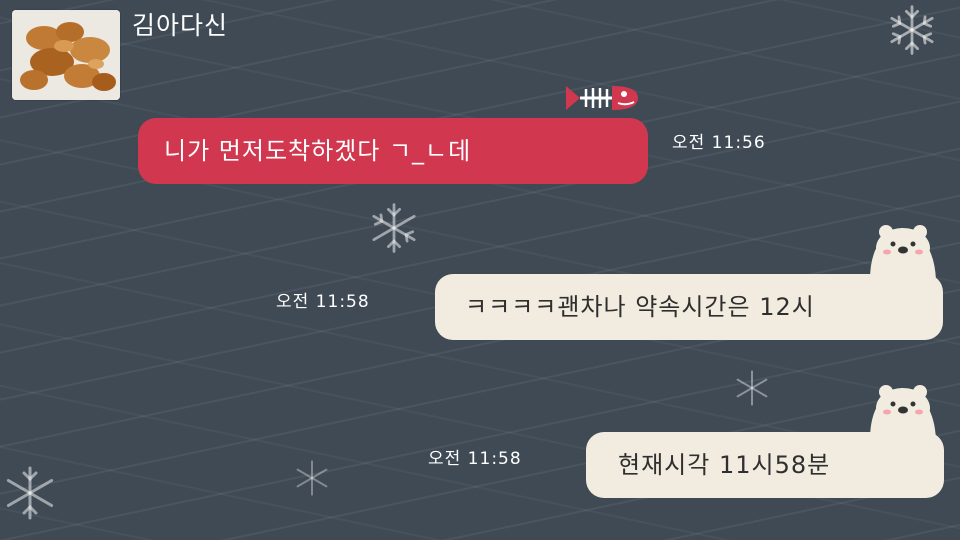 The image size is (960, 540). What do you see at coordinates (719, 143) in the screenshot?
I see `message-timestamp: 오전 11:56` at bounding box center [719, 143].